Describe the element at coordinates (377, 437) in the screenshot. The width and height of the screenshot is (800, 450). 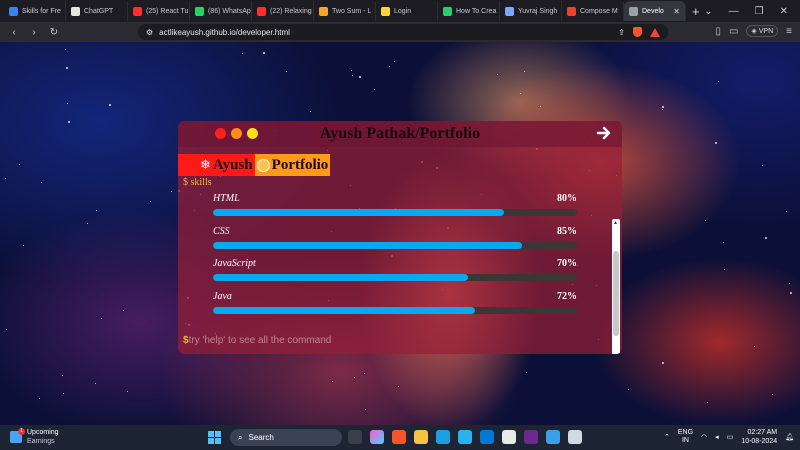
I see `copilot-icon` at that location.